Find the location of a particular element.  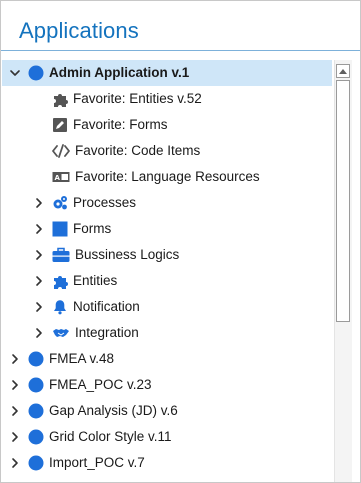

vertical-scrollbar is located at coordinates (343, 271).